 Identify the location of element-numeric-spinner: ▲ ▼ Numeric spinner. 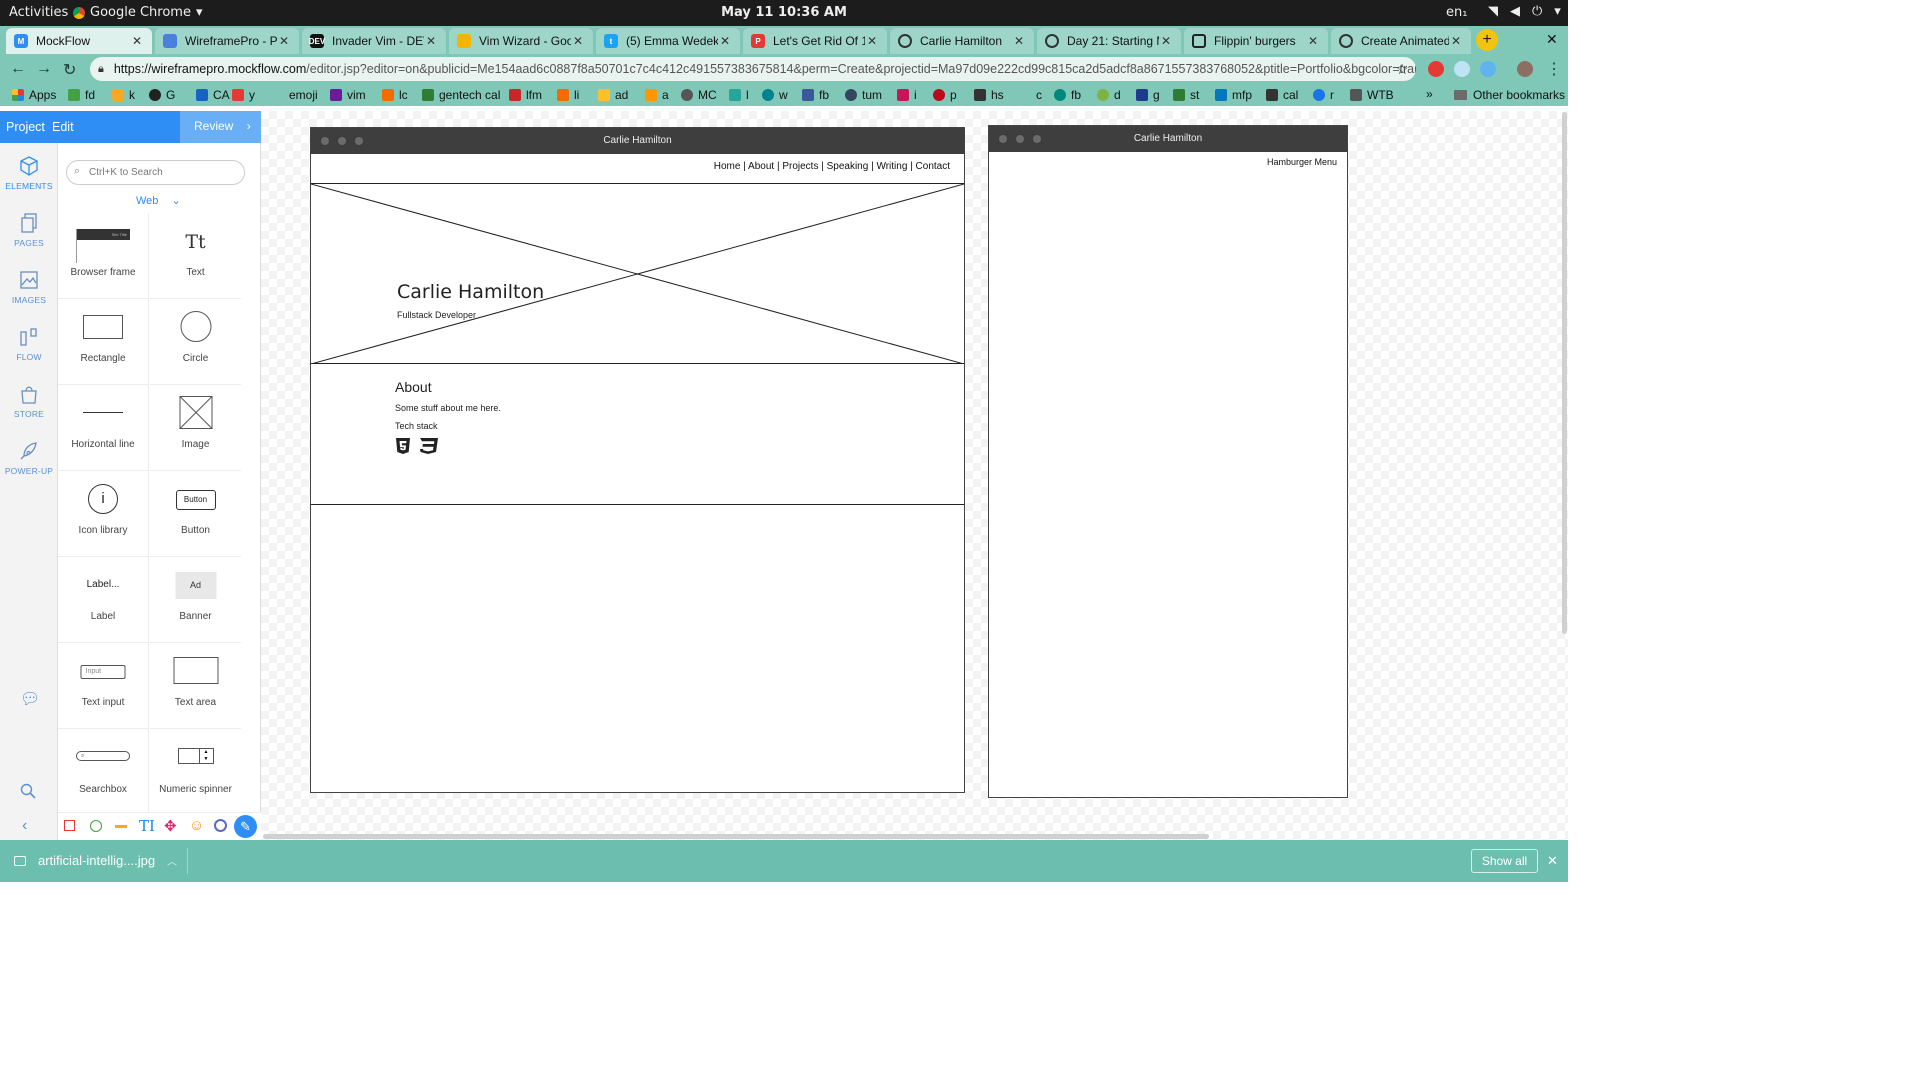
(195, 772).